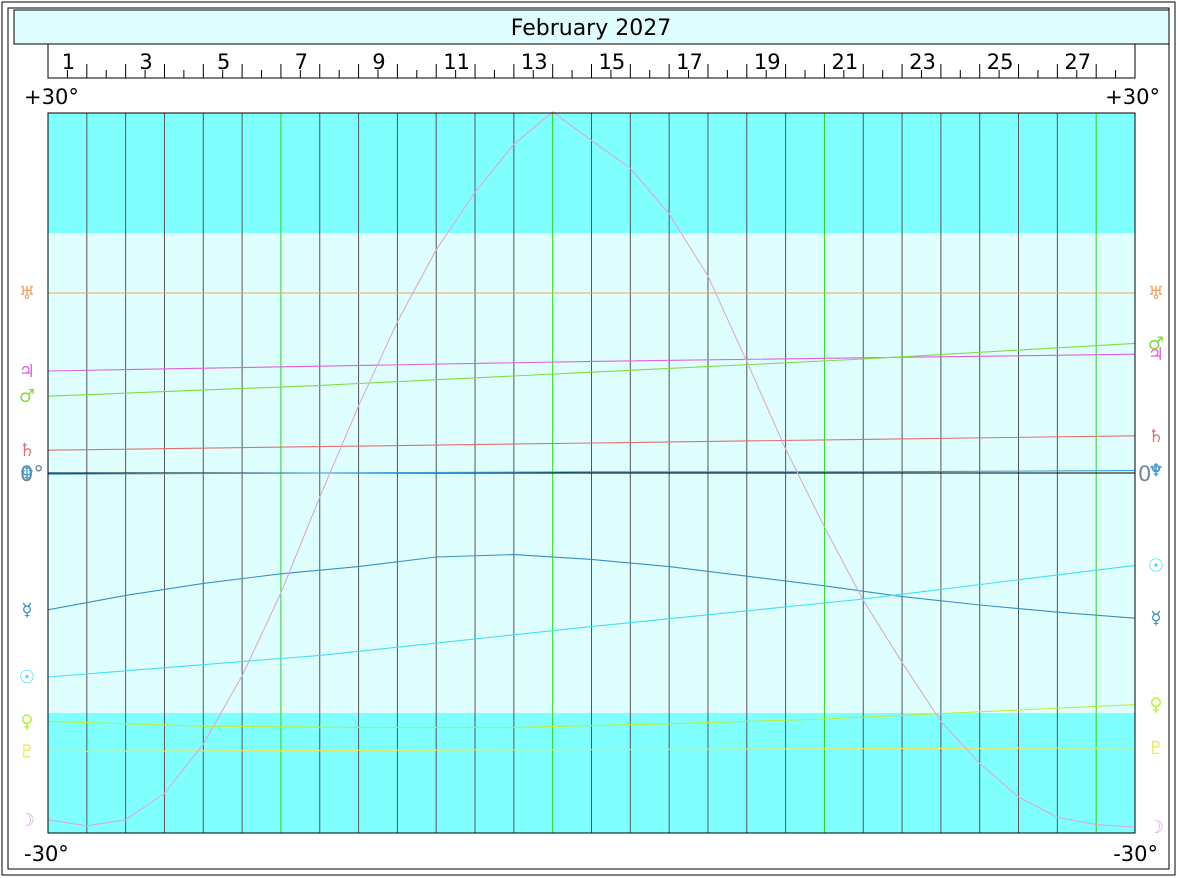  Describe the element at coordinates (689, 62) in the screenshot. I see `day-label: 17` at that location.